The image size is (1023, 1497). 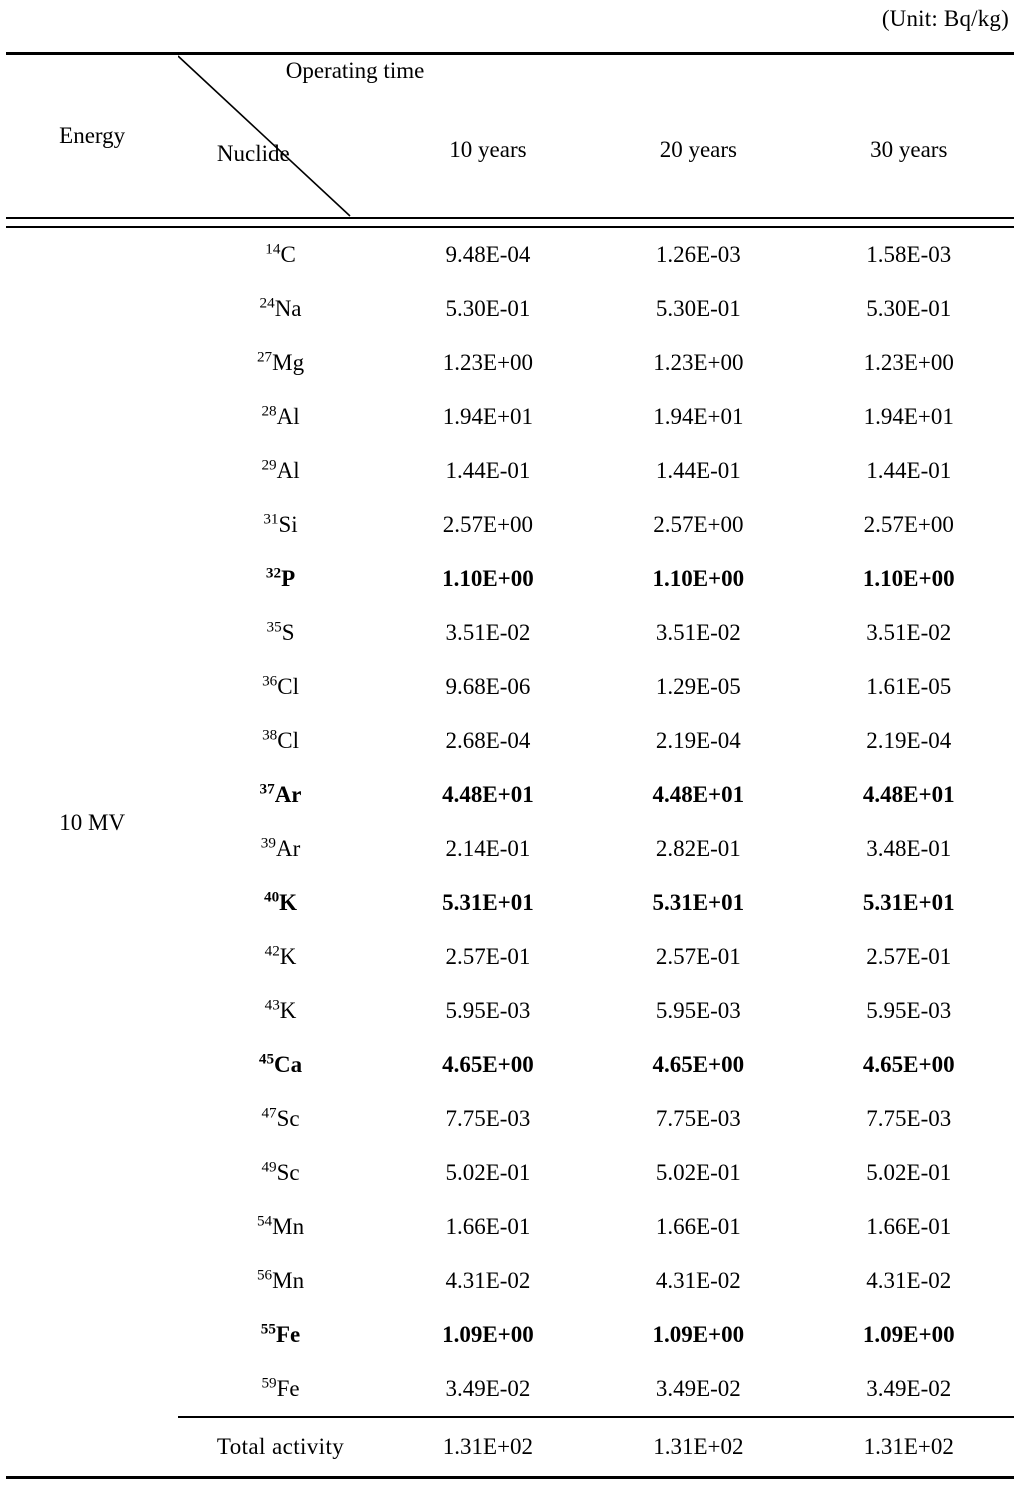 I want to click on activity-value-20-years: 2.57E-01, so click(x=698, y=956).